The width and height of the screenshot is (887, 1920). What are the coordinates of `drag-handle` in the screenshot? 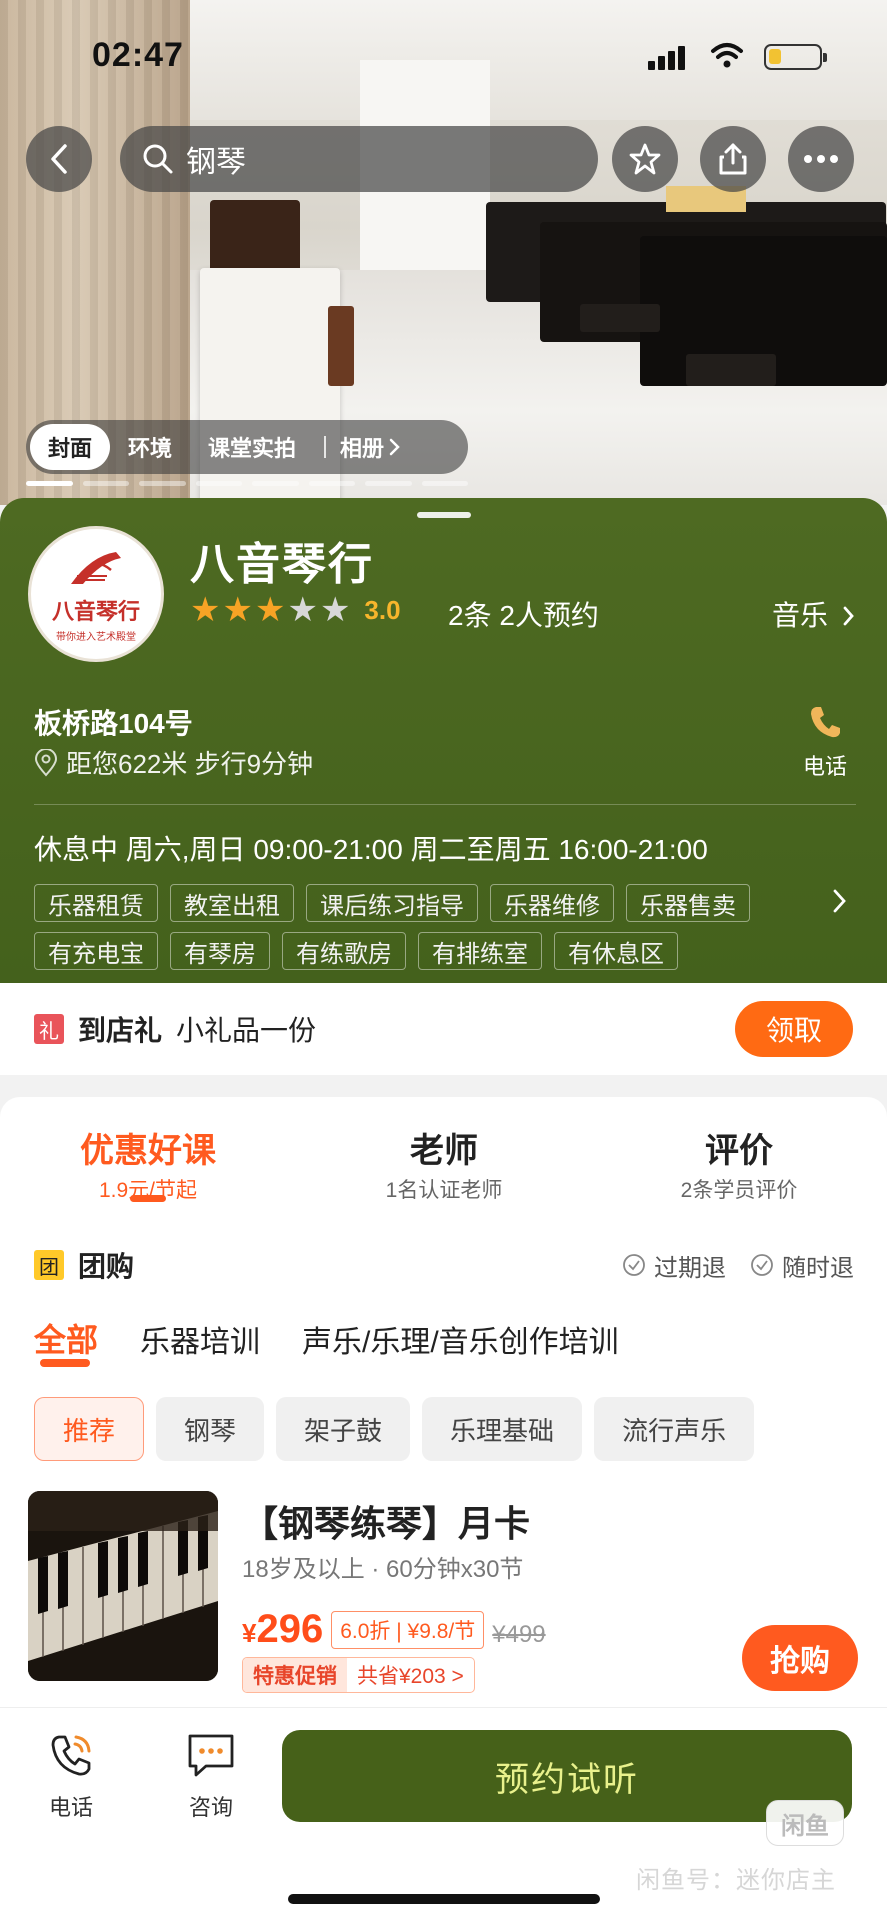 It's located at (444, 515).